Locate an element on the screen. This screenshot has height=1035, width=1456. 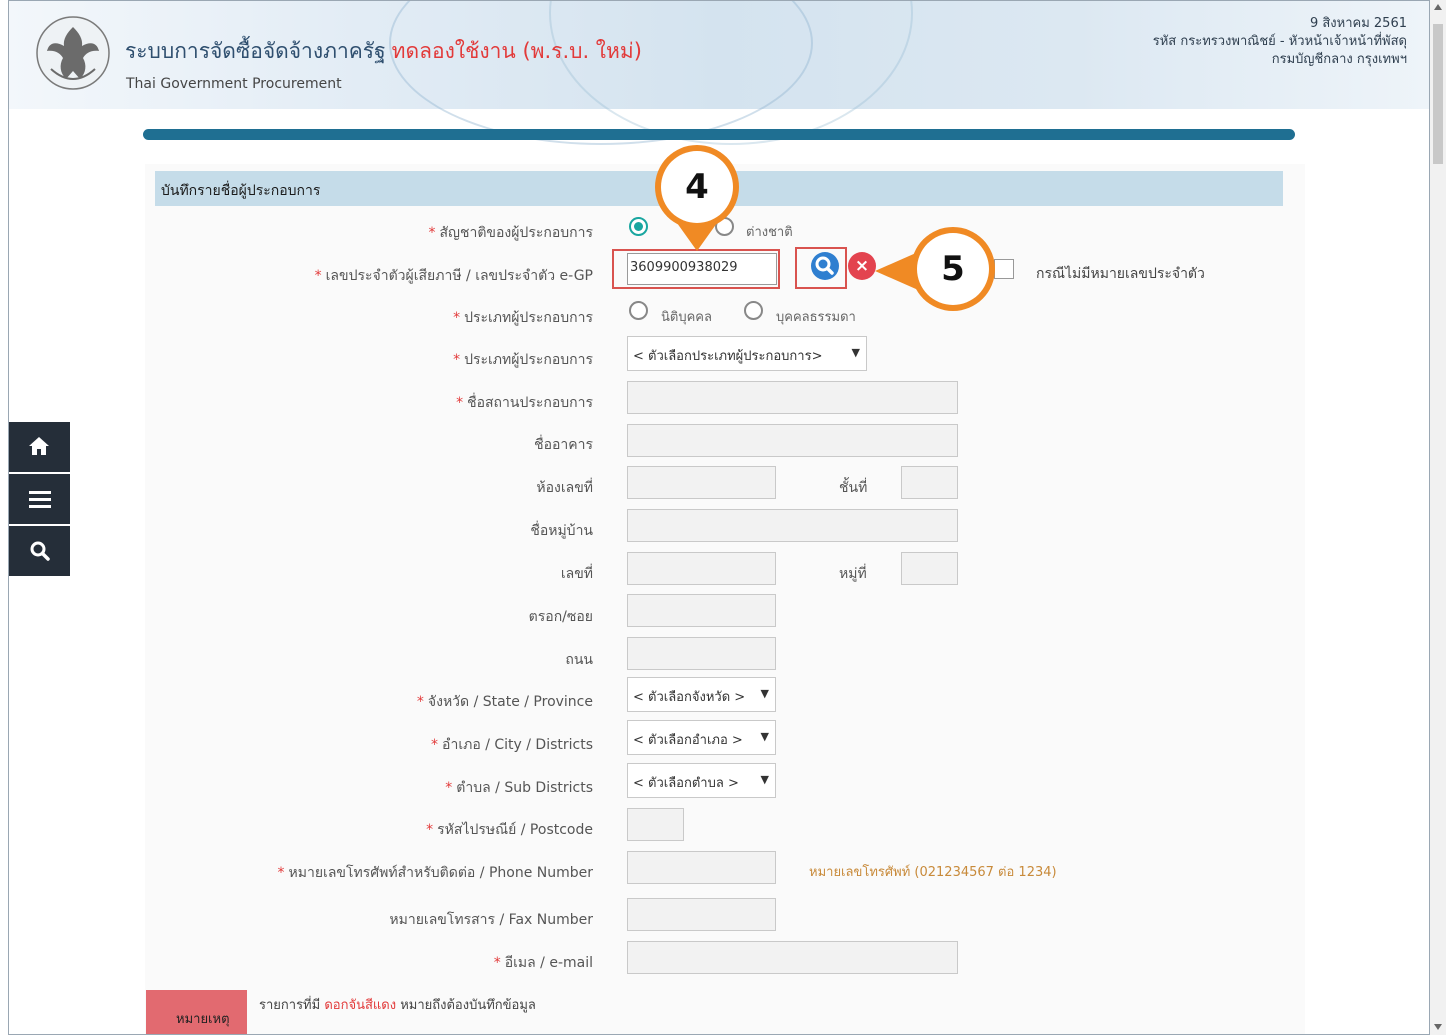
step-4-callout: 4 is located at coordinates (697, 187).